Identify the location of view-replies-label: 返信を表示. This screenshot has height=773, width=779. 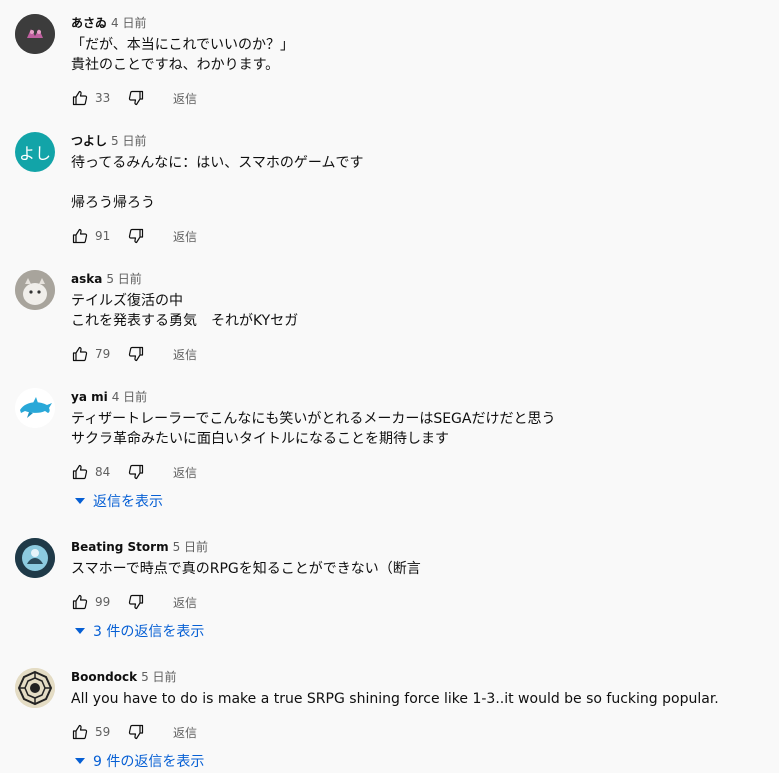
(128, 502).